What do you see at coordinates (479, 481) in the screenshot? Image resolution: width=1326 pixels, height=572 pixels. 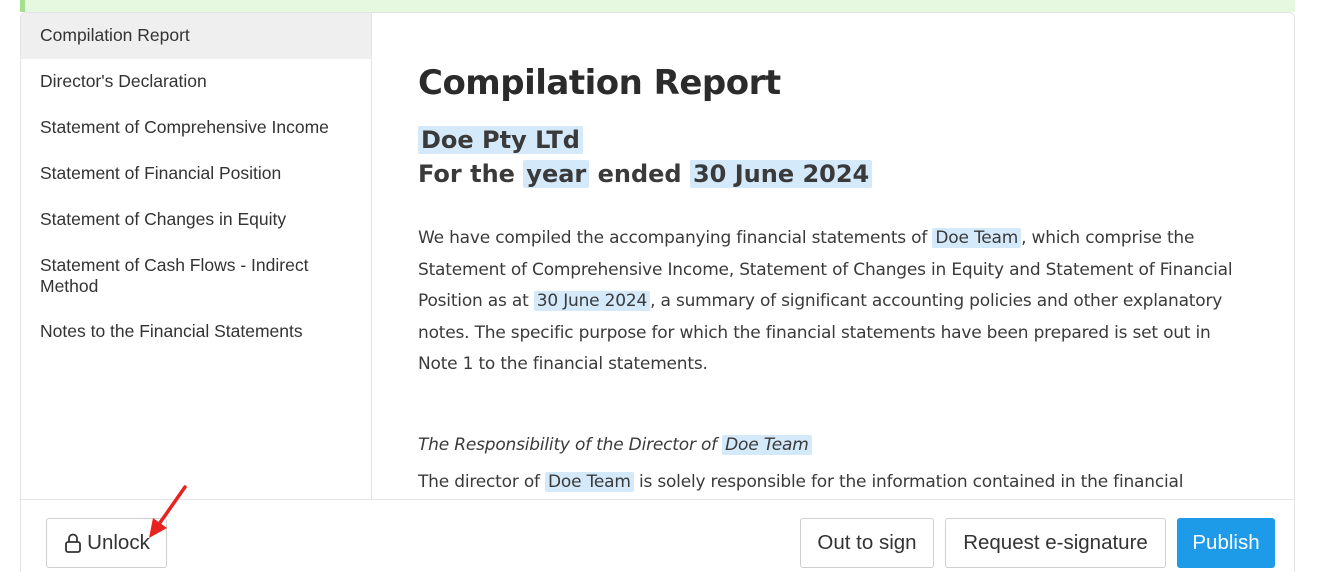 I see `resp-text-1: The director of` at bounding box center [479, 481].